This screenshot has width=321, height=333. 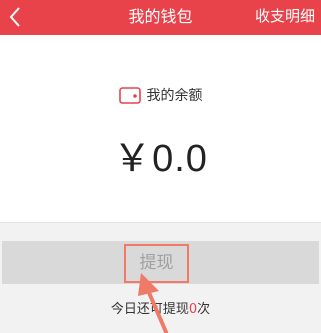 I want to click on balance-label-row: 我的余额, so click(x=160, y=95).